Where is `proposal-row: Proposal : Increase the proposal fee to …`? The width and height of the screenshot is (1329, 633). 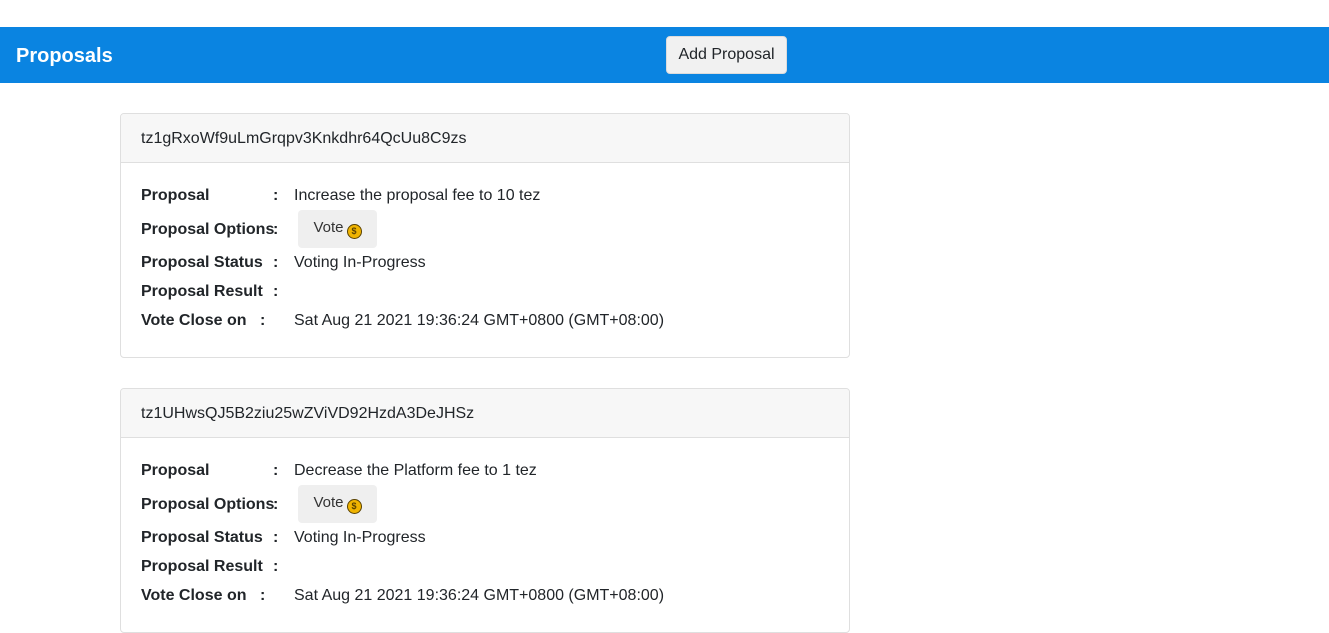 proposal-row: Proposal : Increase the proposal fee to … is located at coordinates (486, 196).